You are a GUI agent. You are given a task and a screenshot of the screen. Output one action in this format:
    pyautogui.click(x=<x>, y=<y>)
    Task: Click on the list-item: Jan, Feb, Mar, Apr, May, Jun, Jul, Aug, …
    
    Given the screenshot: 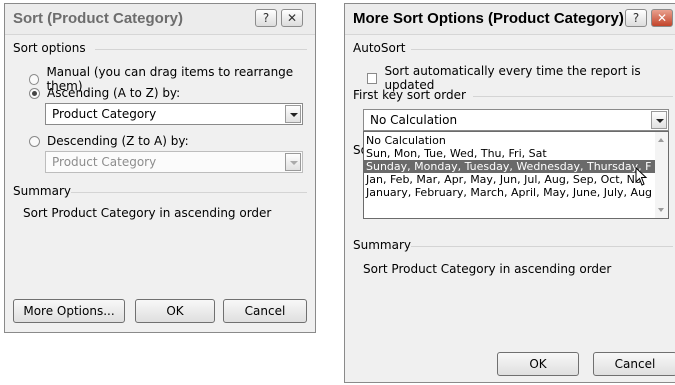 What is the action you would take?
    pyautogui.click(x=516, y=179)
    